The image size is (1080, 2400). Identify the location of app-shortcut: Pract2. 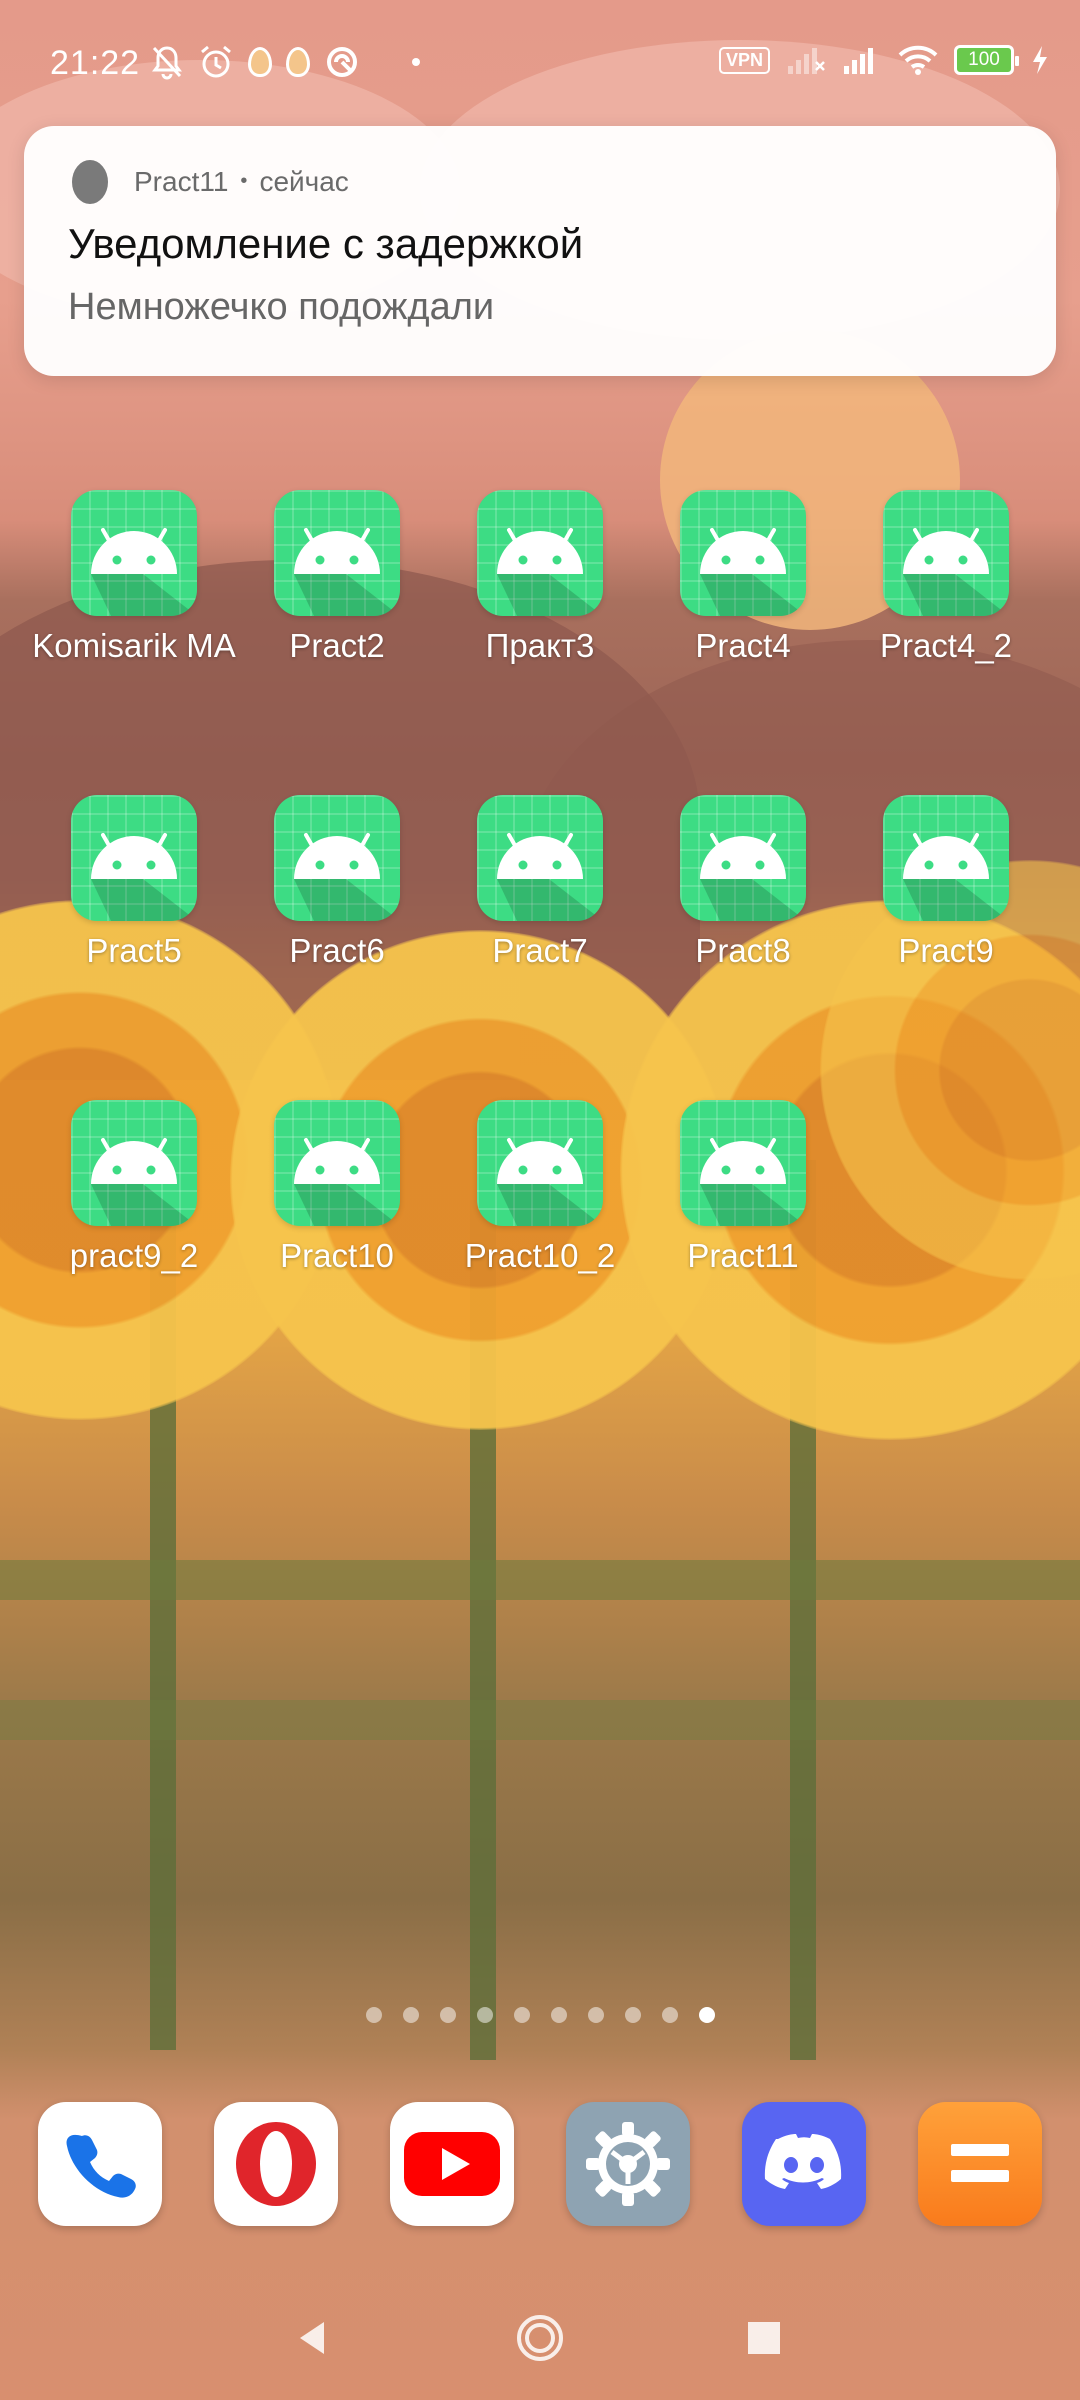
(337, 579).